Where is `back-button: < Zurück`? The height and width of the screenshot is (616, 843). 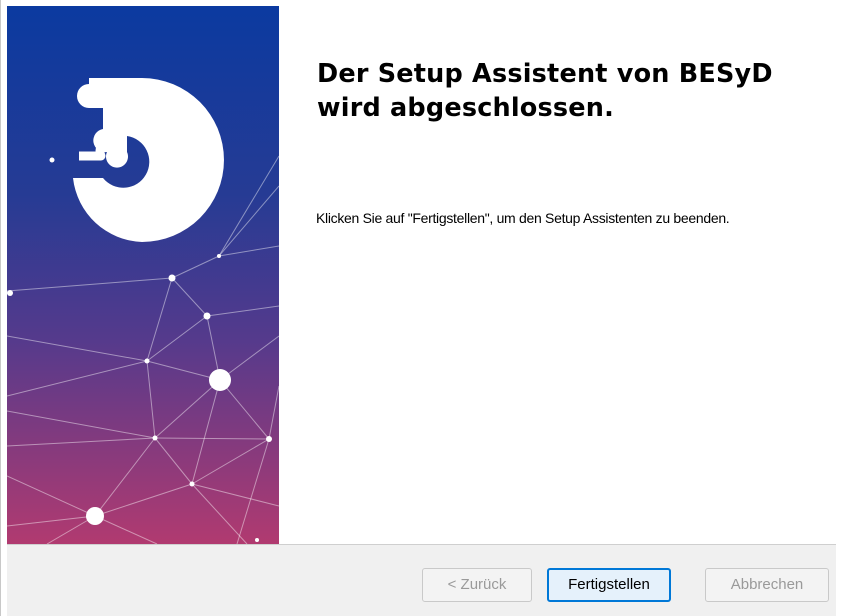 back-button: < Zurück is located at coordinates (477, 585).